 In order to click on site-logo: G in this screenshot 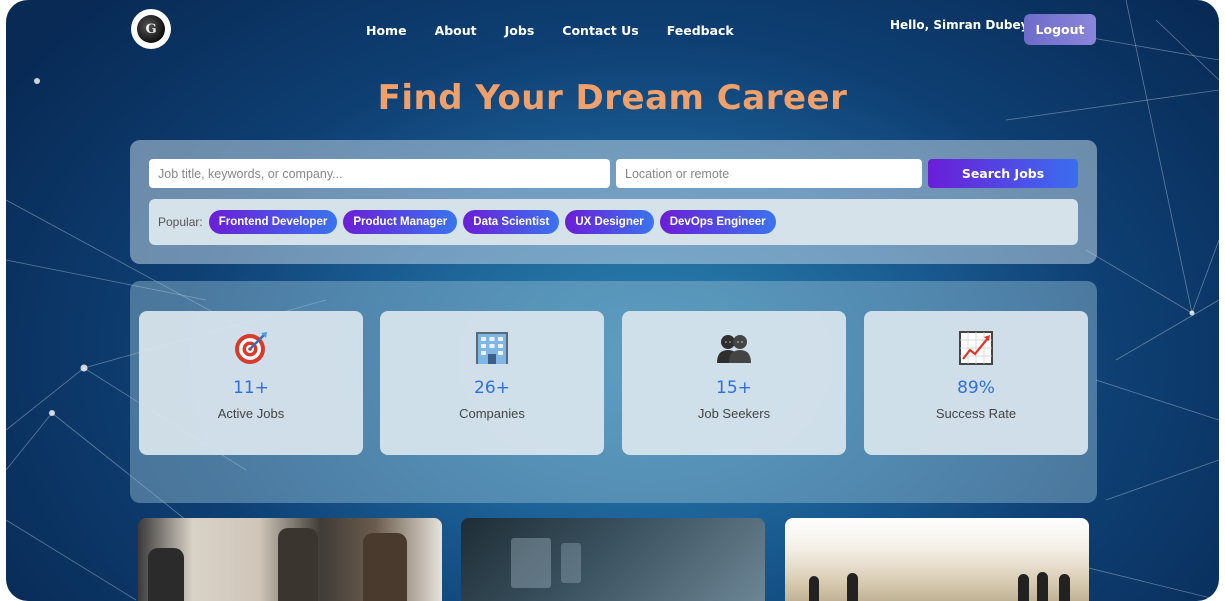, I will do `click(151, 29)`.